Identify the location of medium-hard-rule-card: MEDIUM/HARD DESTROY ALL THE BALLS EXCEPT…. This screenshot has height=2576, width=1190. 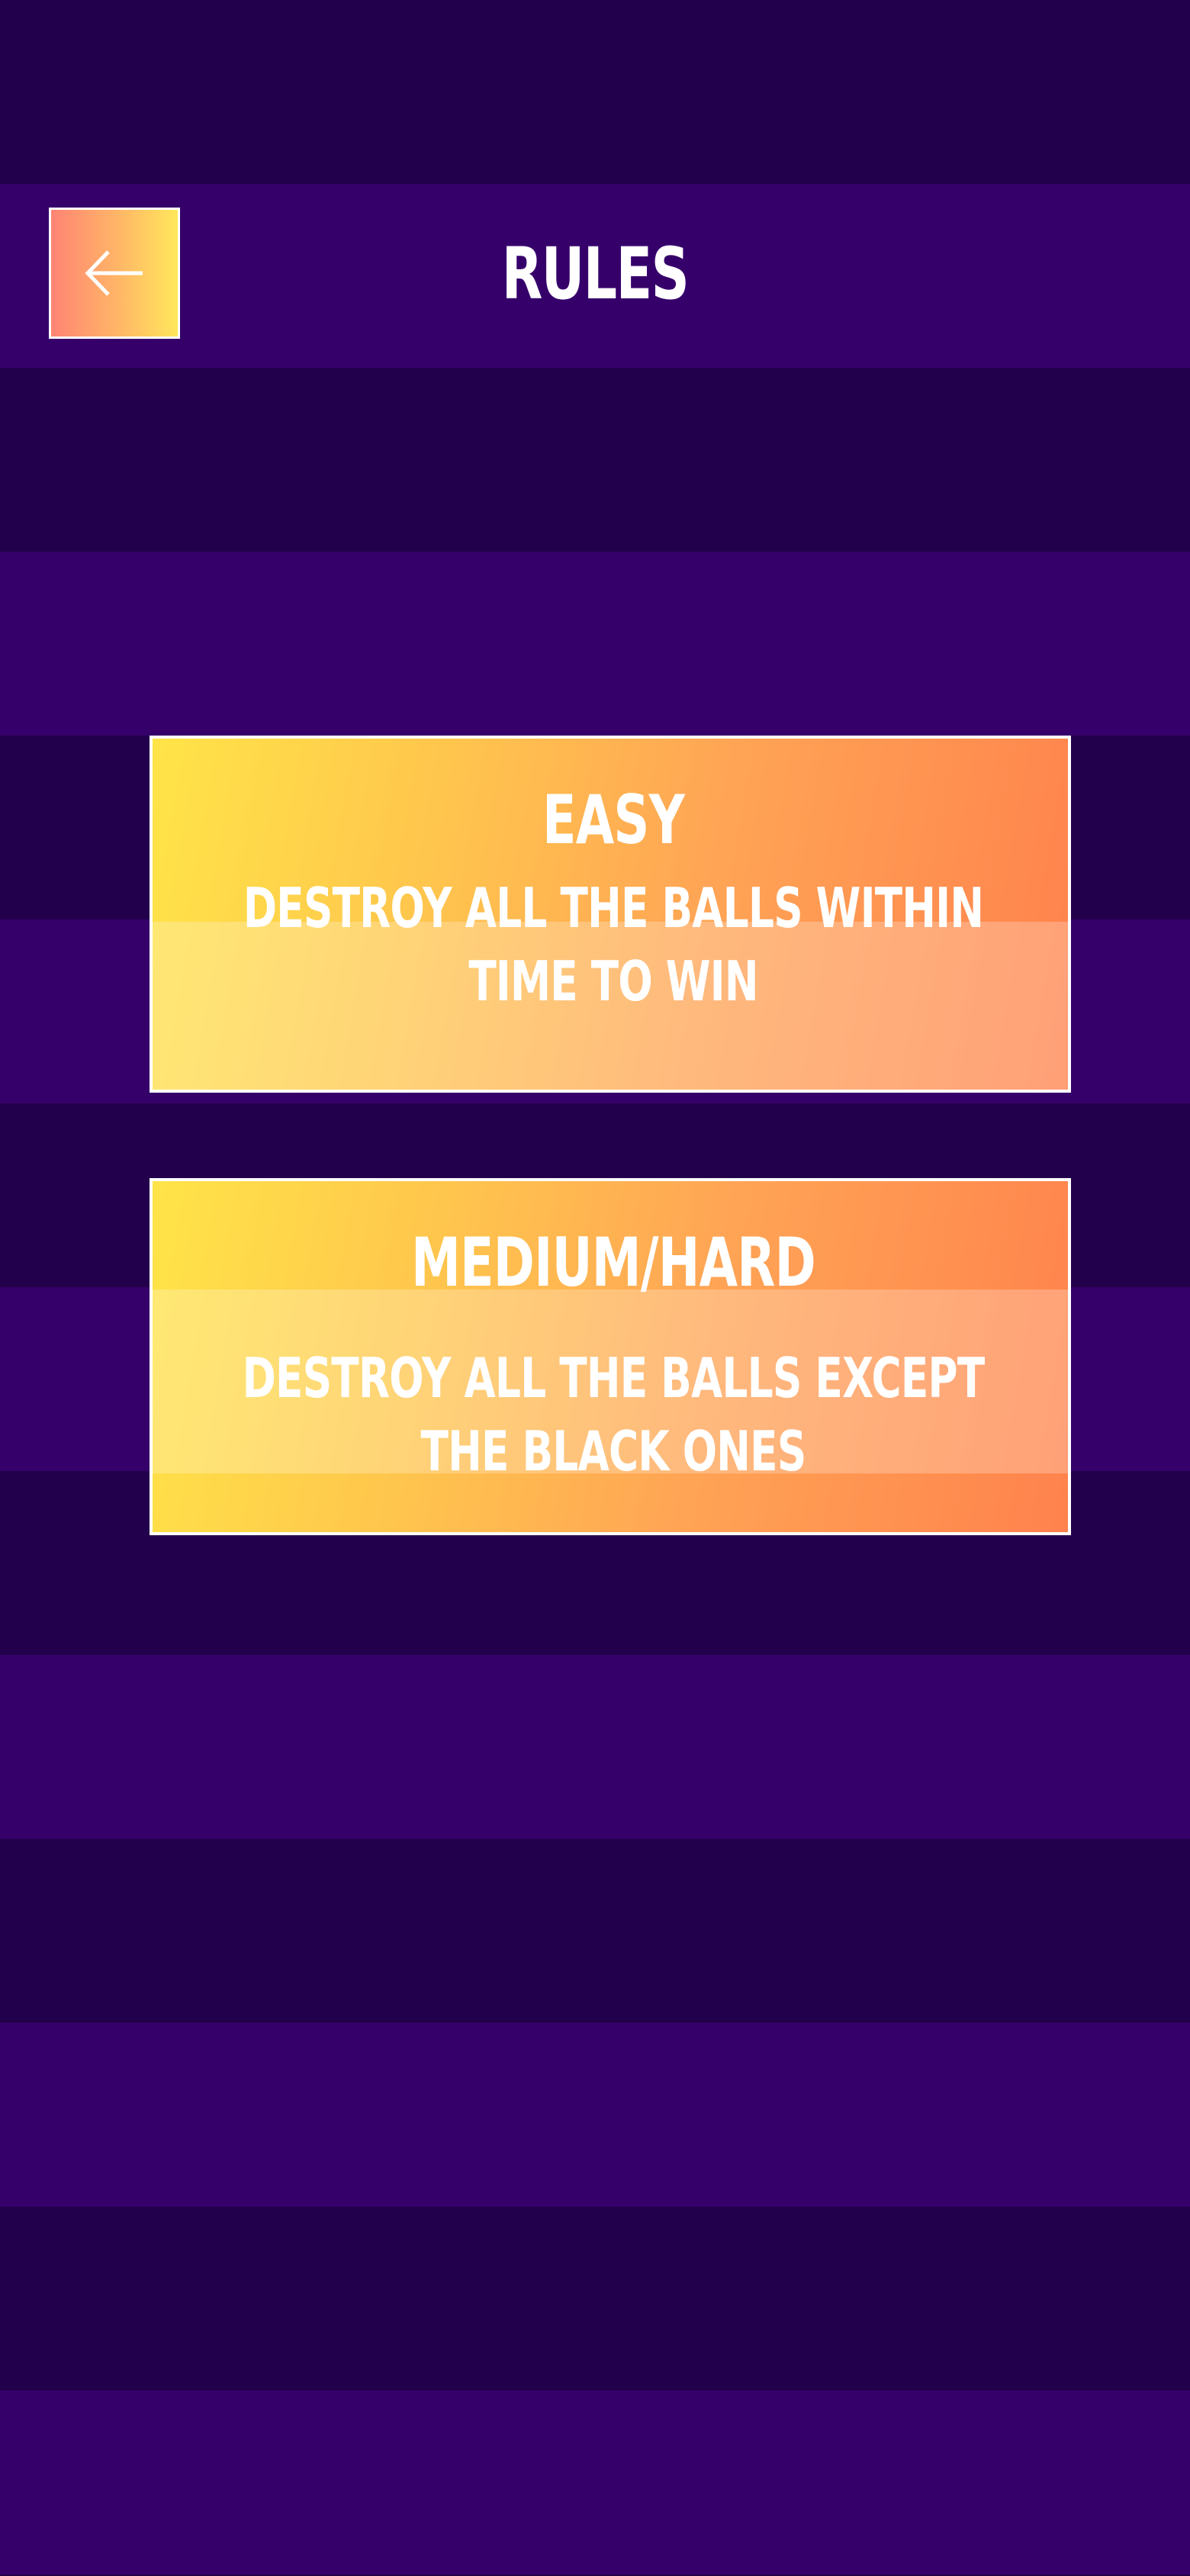
(610, 1356).